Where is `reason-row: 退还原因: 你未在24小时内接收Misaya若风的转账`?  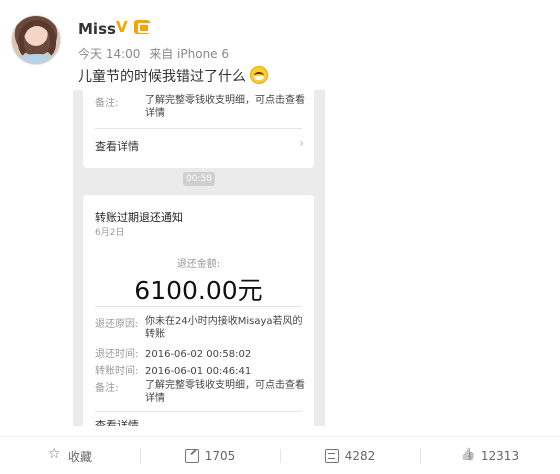
reason-row: 退还原因: 你未在24小时内接收Misaya若风的转账 is located at coordinates (200, 328).